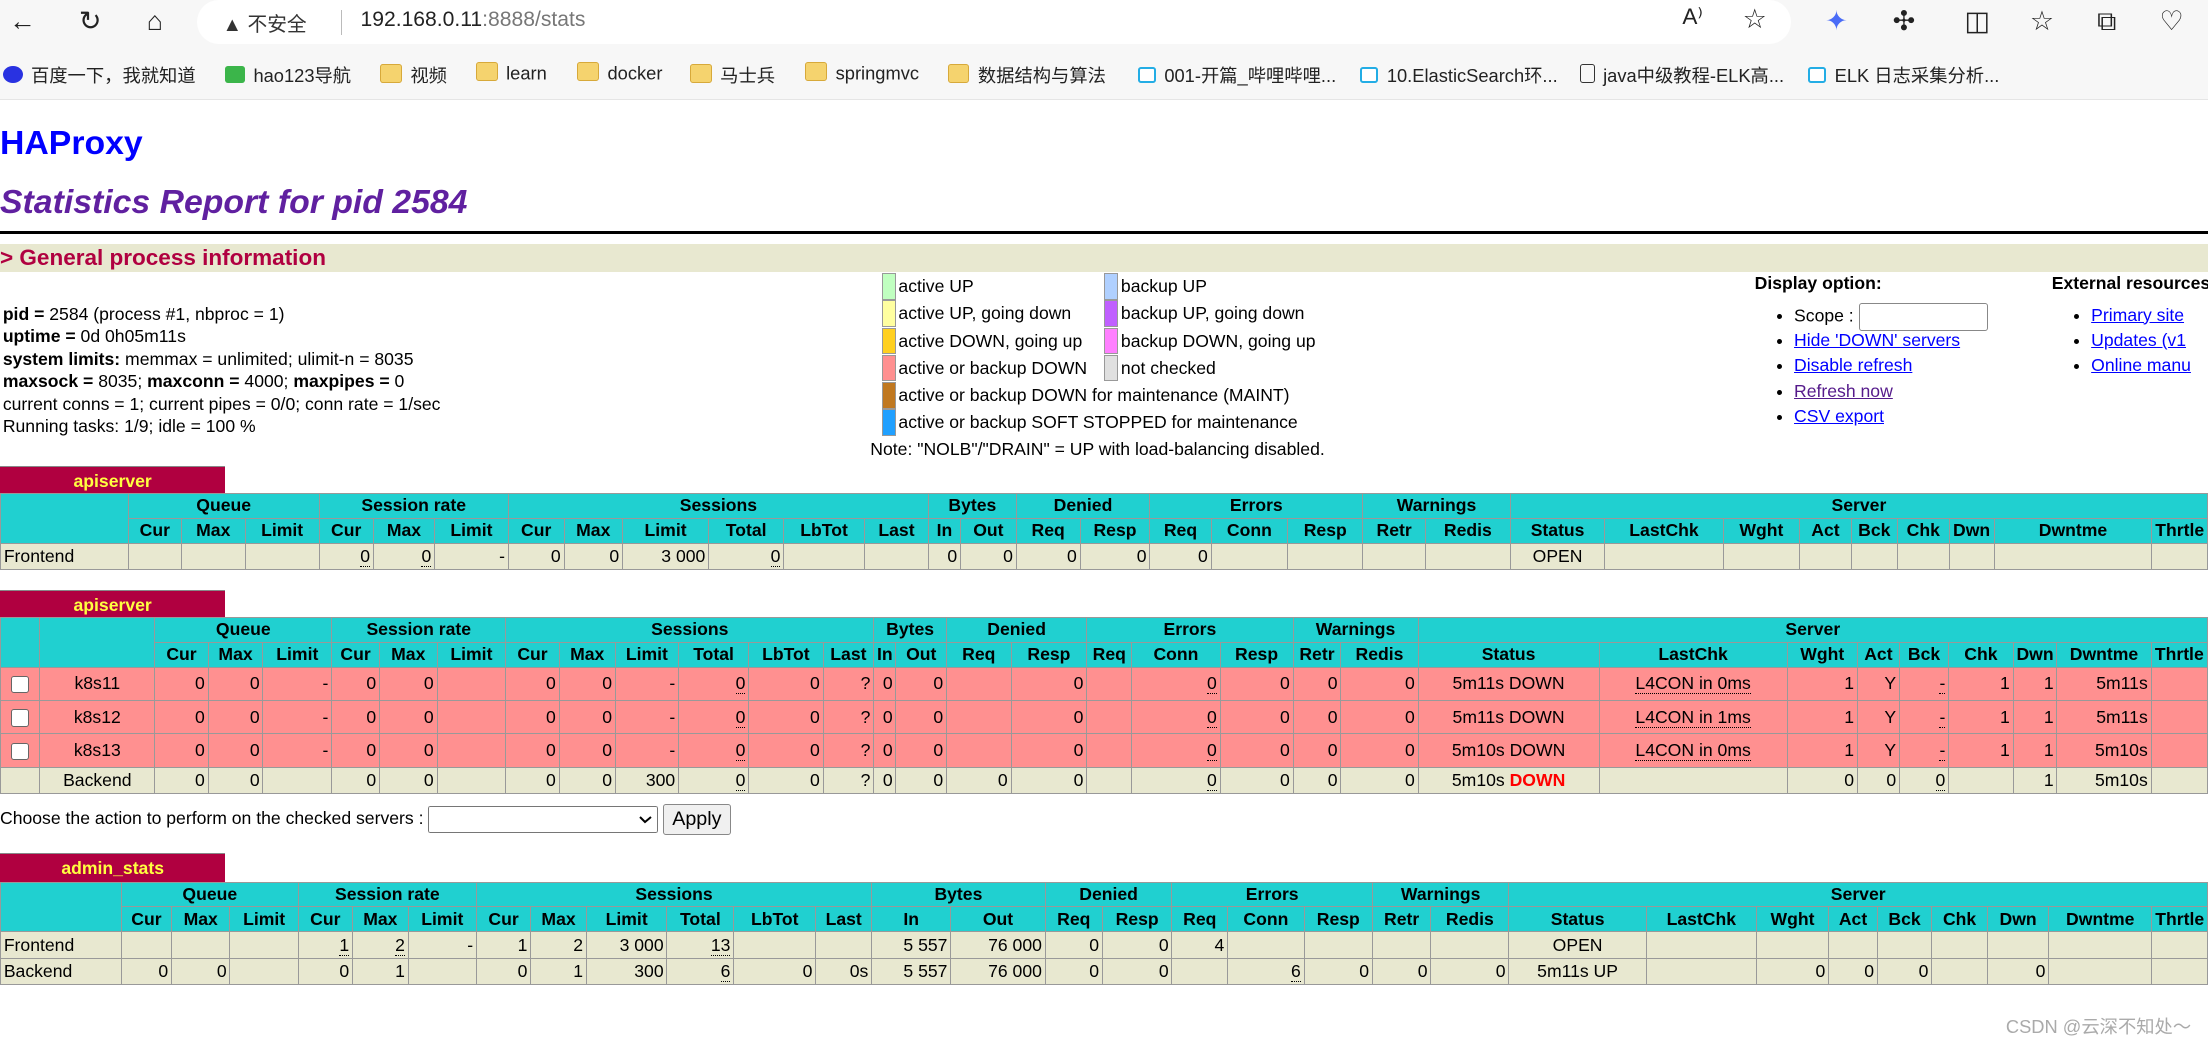  What do you see at coordinates (1843, 391) in the screenshot?
I see `refresh-now-link: Refresh now` at bounding box center [1843, 391].